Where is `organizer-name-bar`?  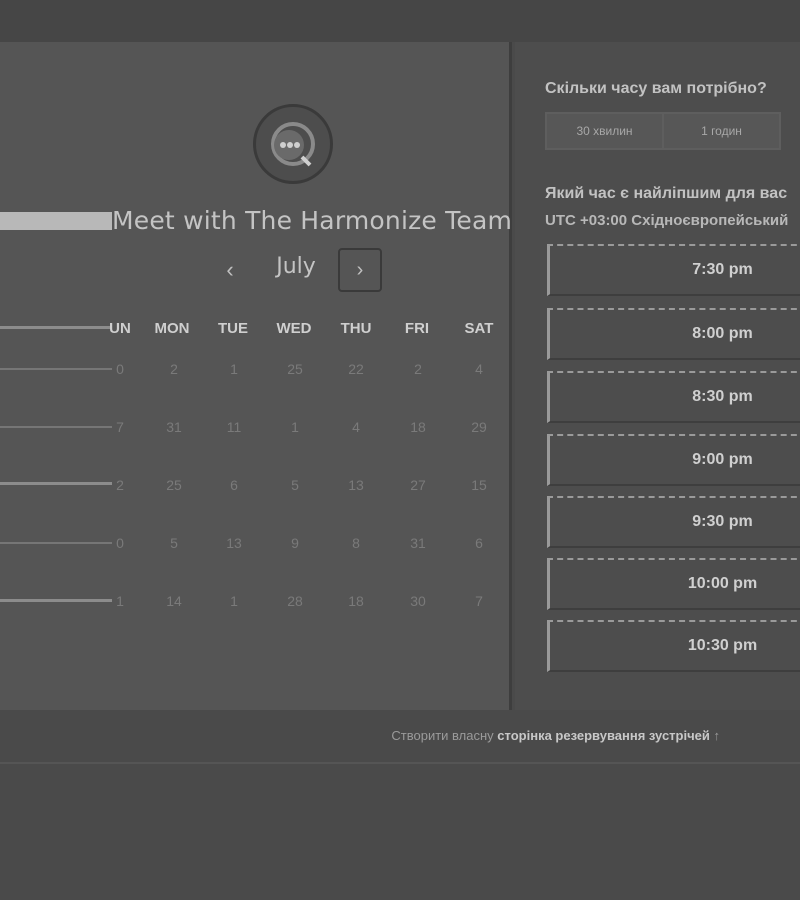 organizer-name-bar is located at coordinates (56, 221).